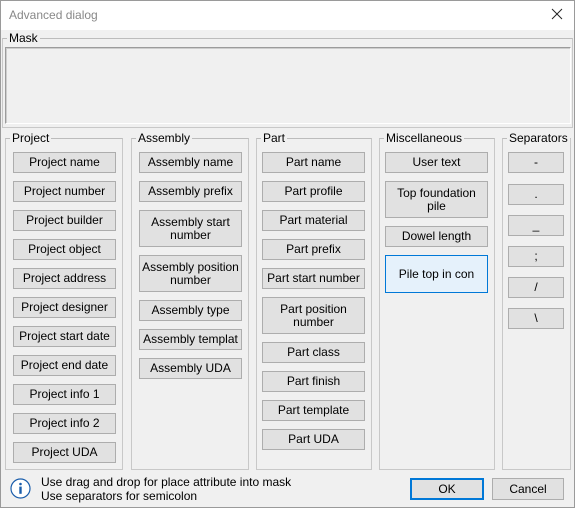  Describe the element at coordinates (313, 315) in the screenshot. I see `part-position-number-button: Part position number` at that location.